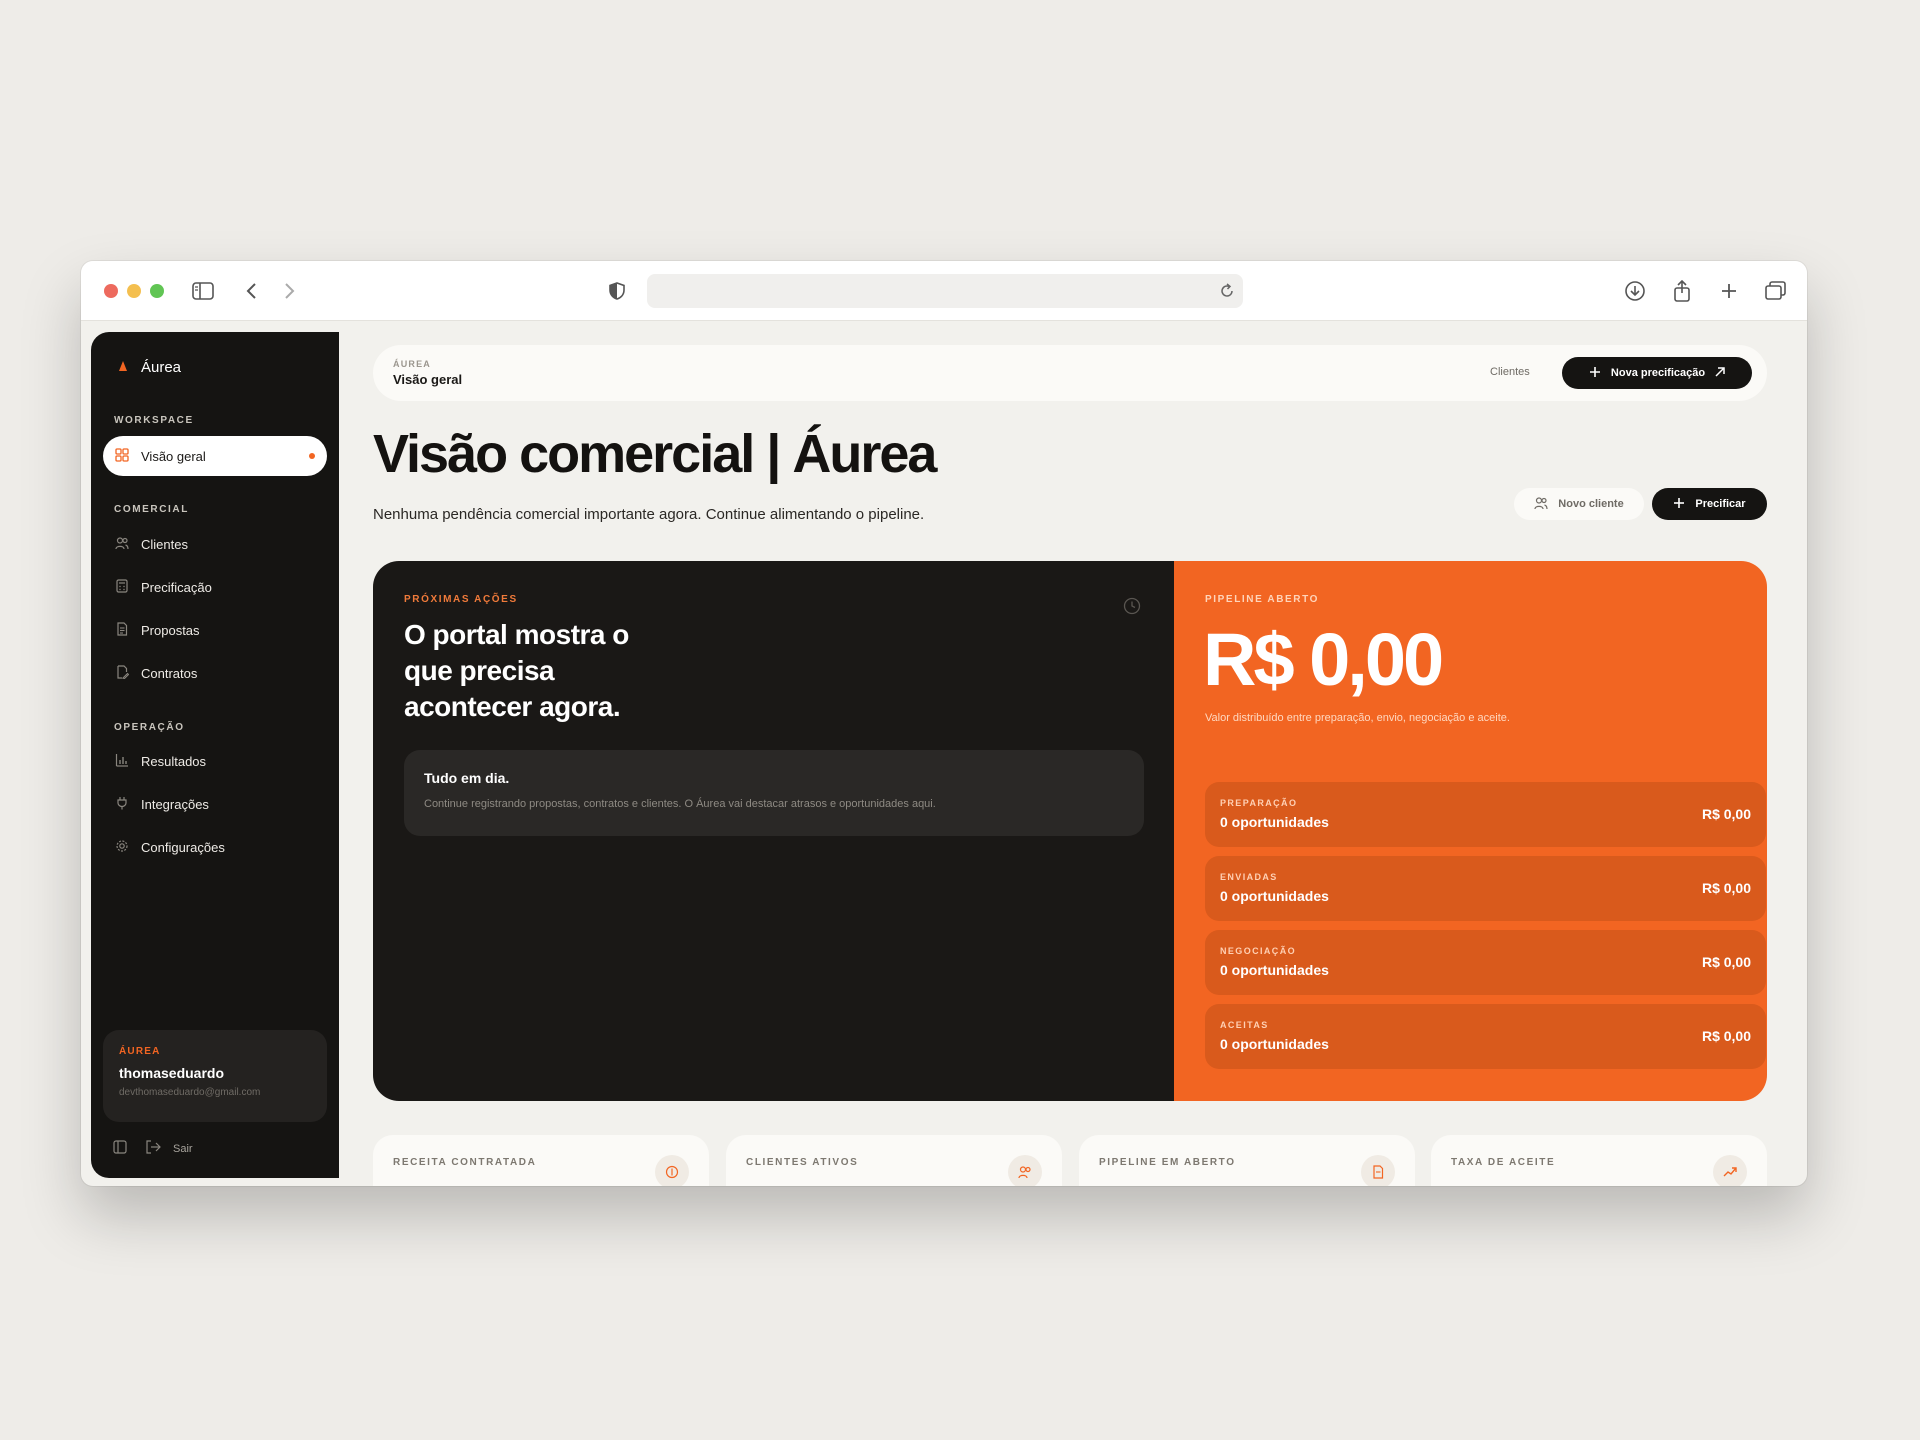 The image size is (1920, 1440). I want to click on sidebar-footer: Sair, so click(153, 1148).